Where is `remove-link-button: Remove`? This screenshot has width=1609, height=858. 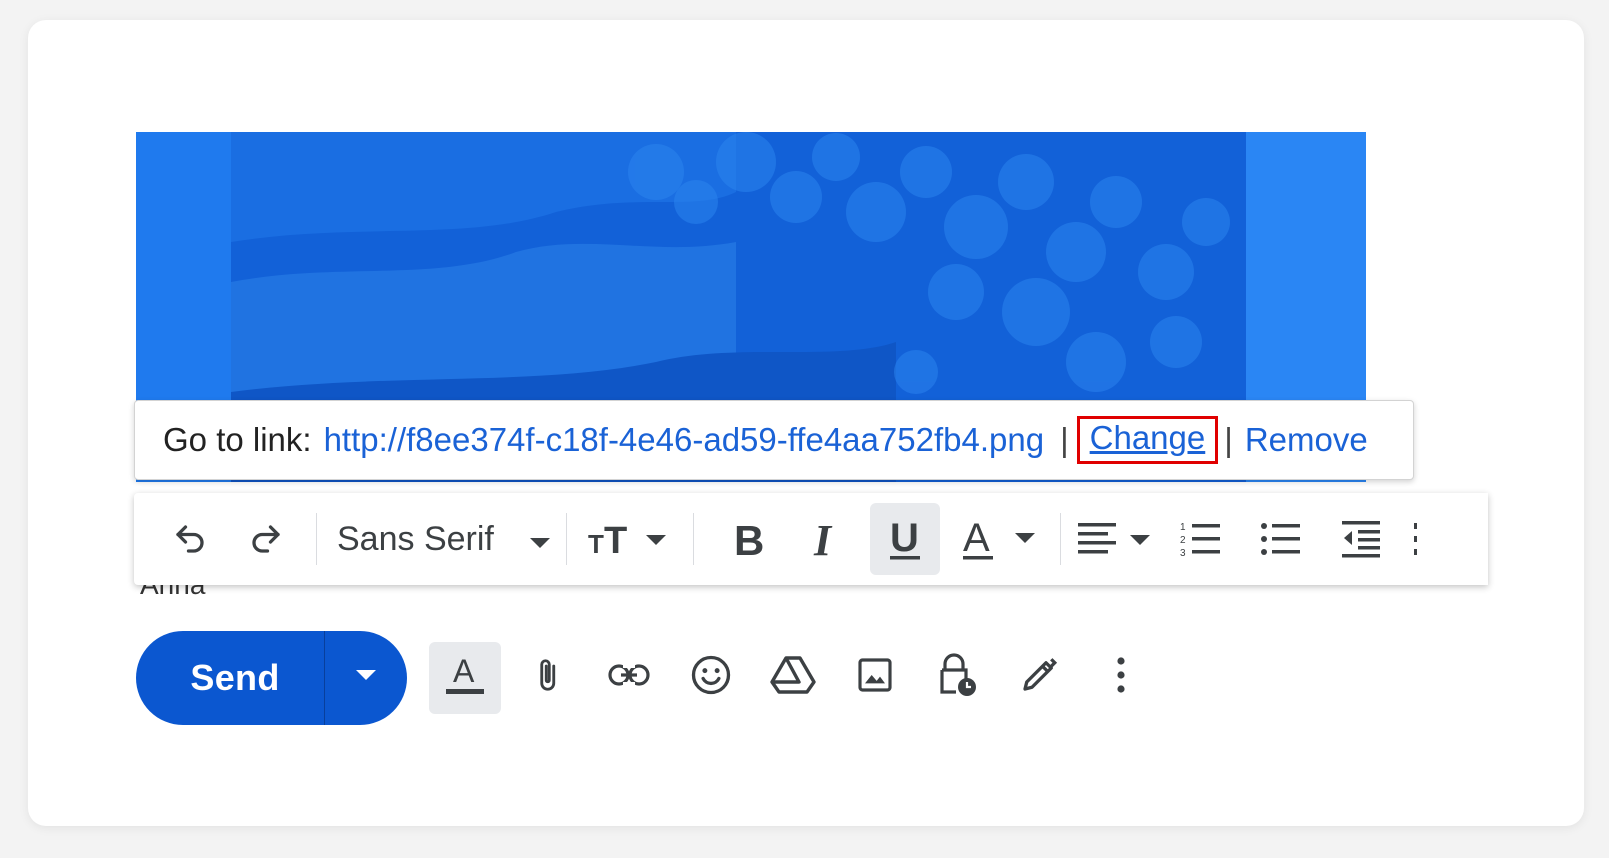
remove-link-button: Remove is located at coordinates (1306, 440).